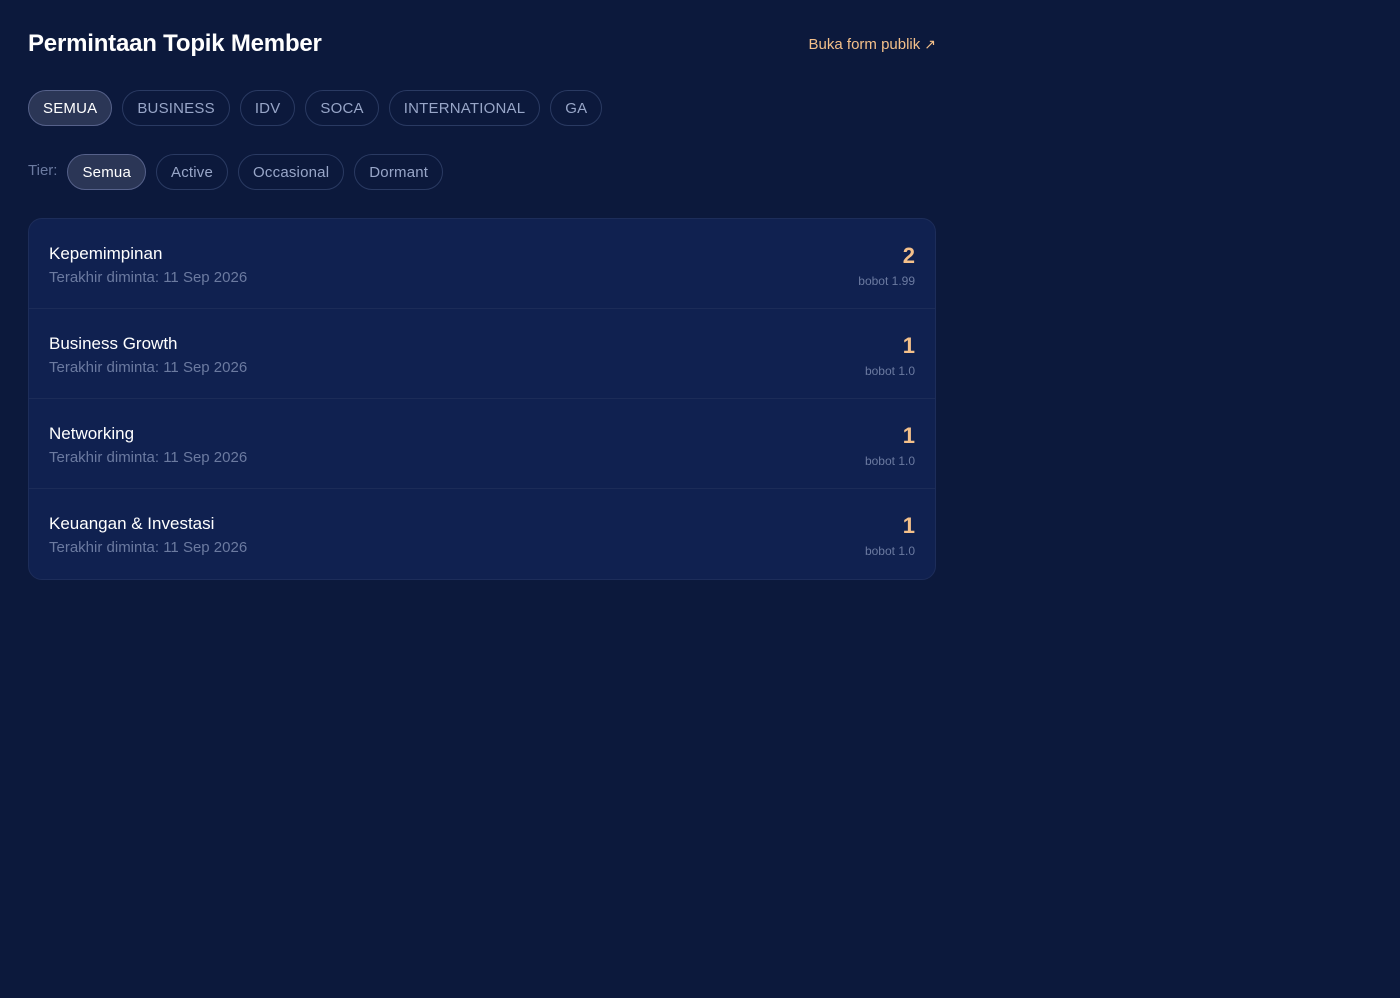 Image resolution: width=1400 pixels, height=998 pixels. I want to click on category-pill-idv: IDV, so click(267, 108).